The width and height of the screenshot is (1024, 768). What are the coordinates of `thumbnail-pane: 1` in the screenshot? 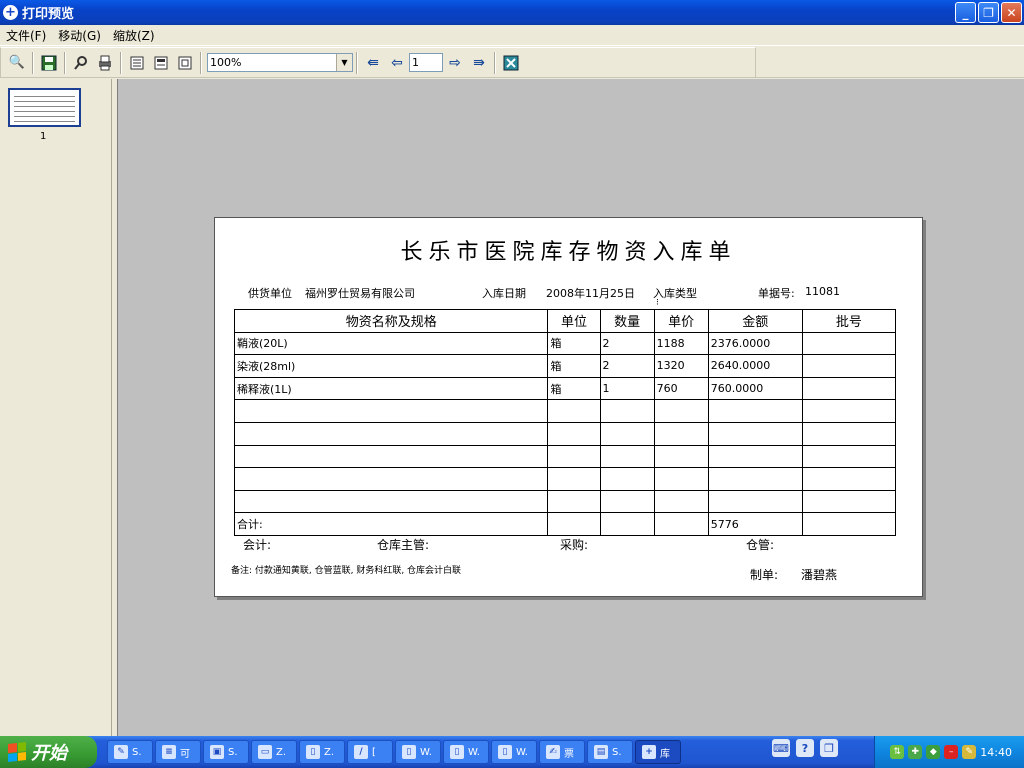 It's located at (56, 407).